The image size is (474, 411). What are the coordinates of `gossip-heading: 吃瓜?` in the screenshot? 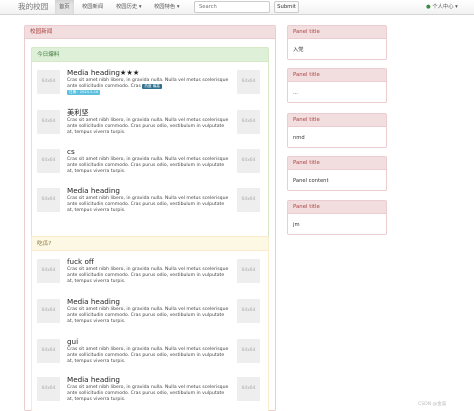 It's located at (150, 244).